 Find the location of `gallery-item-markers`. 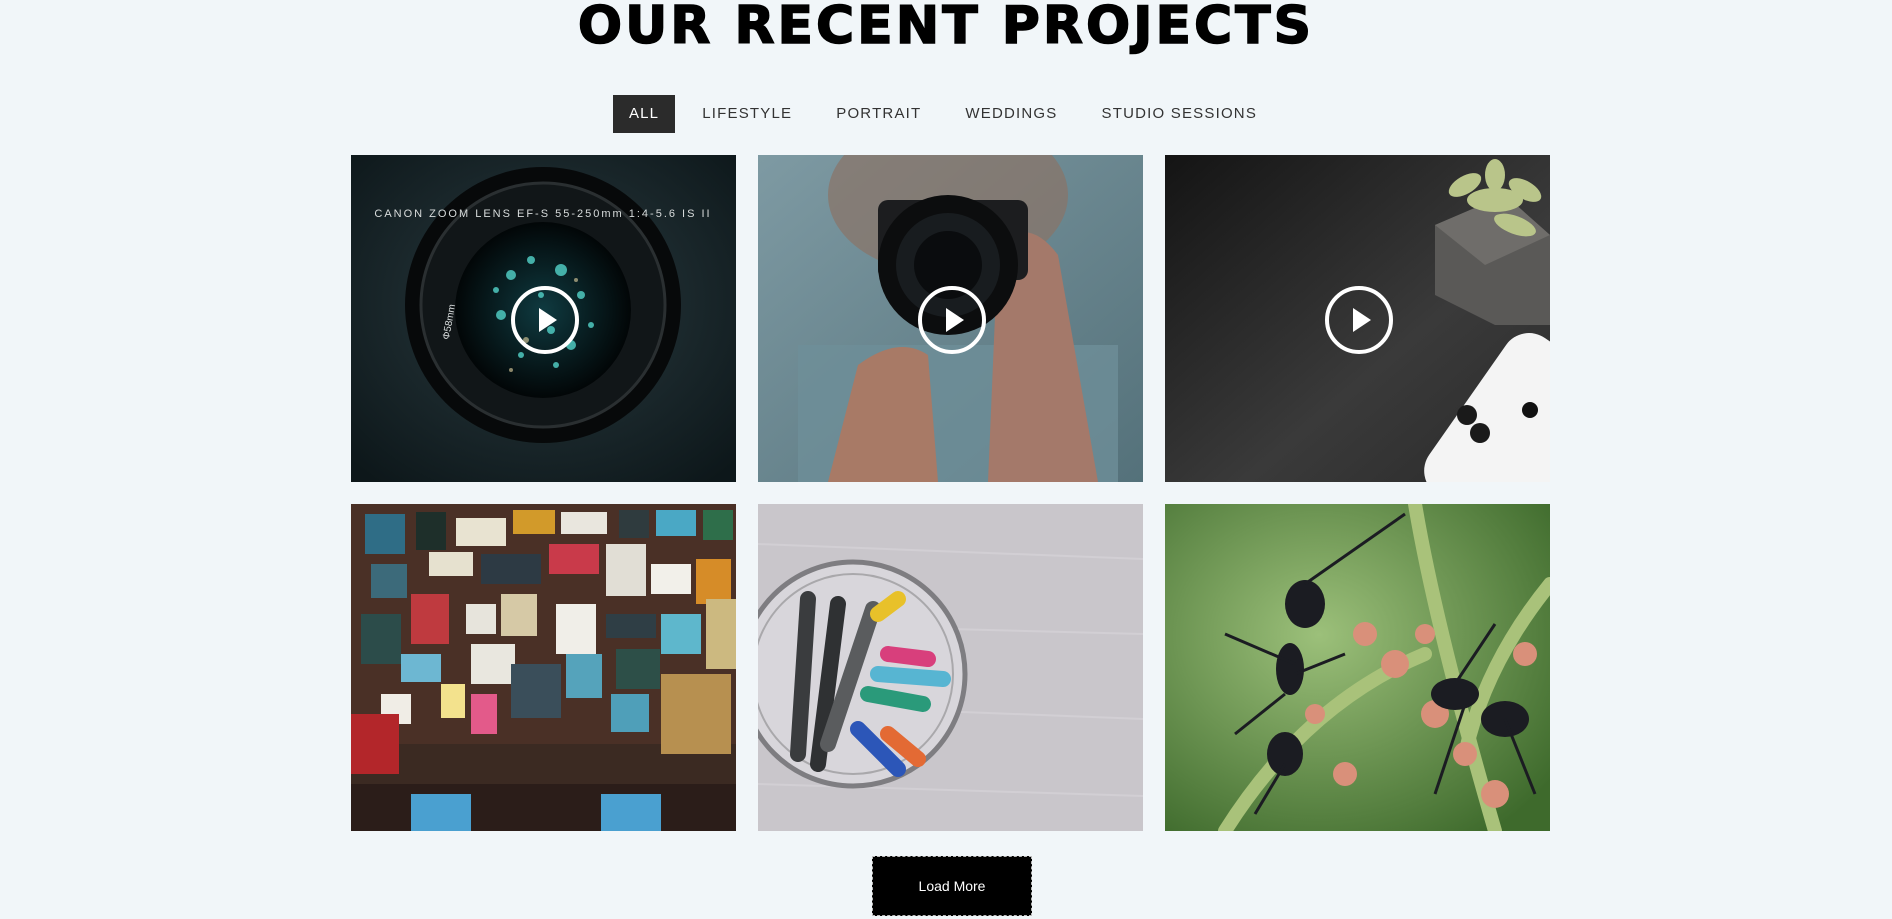

gallery-item-markers is located at coordinates (950, 667).